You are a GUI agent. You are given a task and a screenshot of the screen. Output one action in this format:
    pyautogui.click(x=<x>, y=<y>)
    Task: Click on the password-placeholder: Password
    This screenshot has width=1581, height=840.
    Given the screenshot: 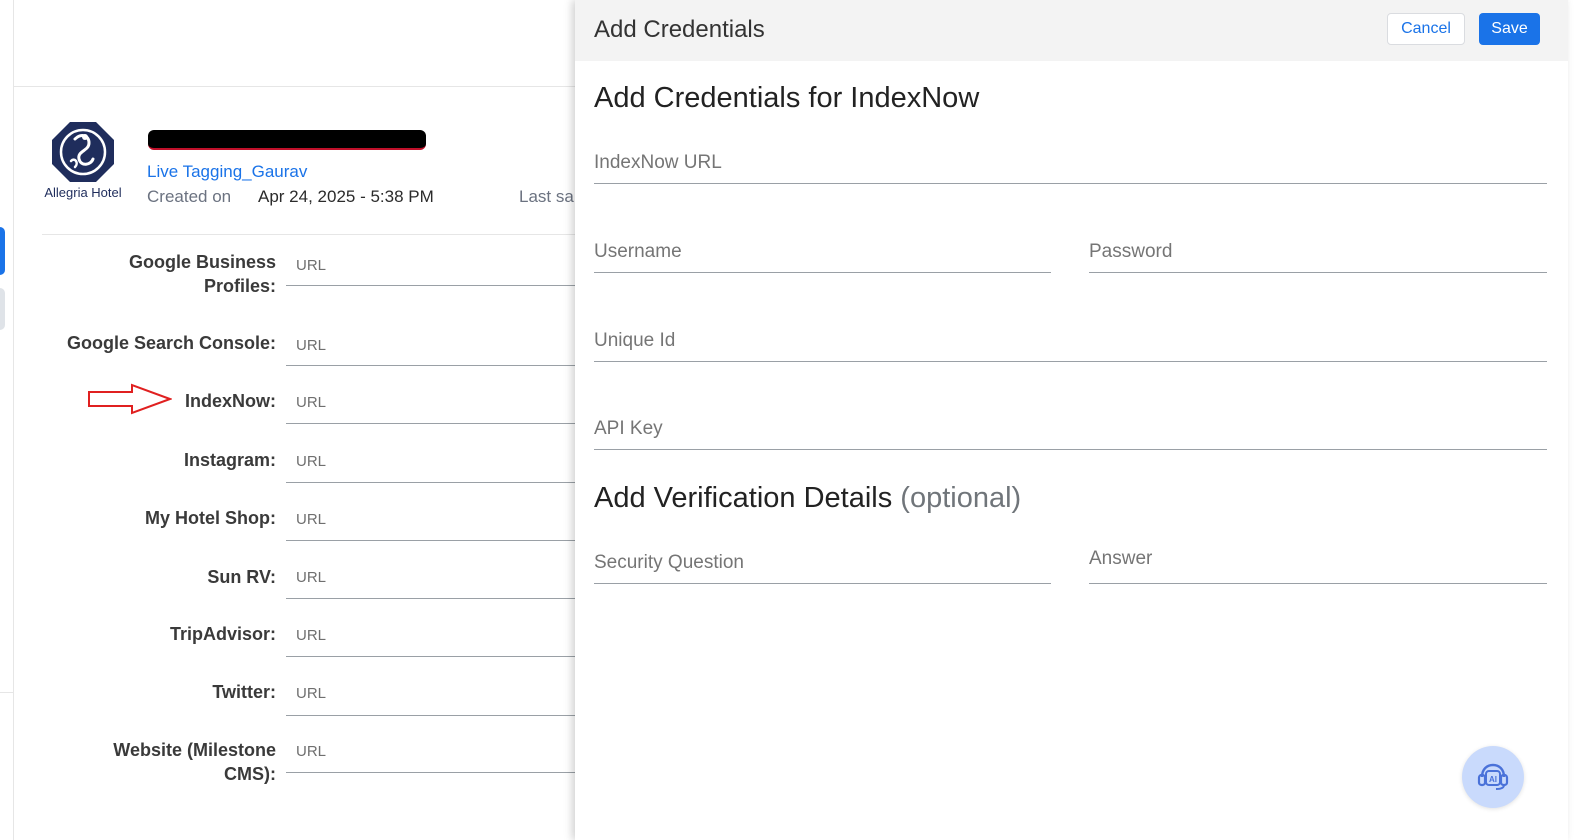 What is the action you would take?
    pyautogui.click(x=1131, y=251)
    